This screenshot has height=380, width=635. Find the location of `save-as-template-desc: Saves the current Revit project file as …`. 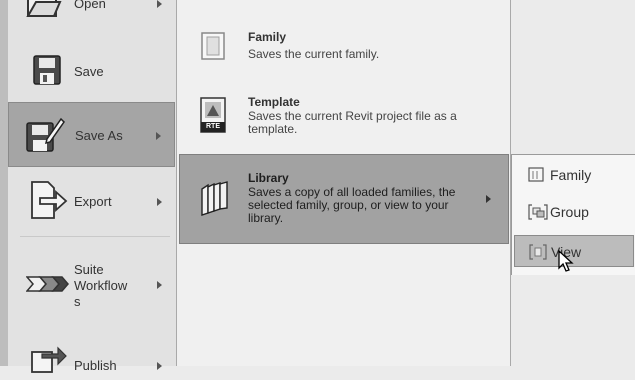

save-as-template-desc: Saves the current Revit project file as … is located at coordinates (352, 122).